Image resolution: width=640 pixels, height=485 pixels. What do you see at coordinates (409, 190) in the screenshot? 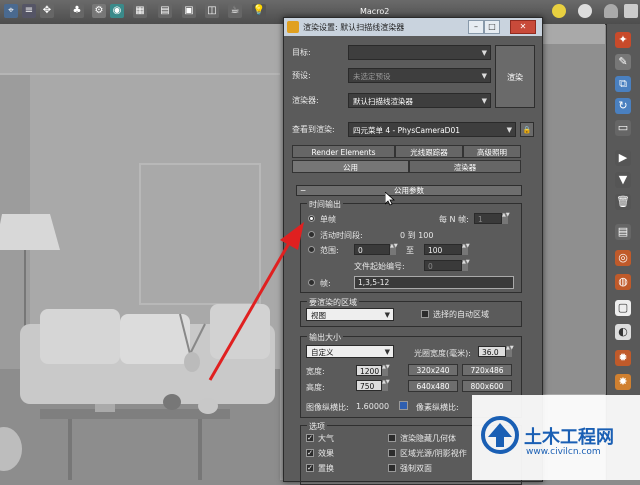
I see `common-parameters-rollout: − 公用参数` at bounding box center [409, 190].